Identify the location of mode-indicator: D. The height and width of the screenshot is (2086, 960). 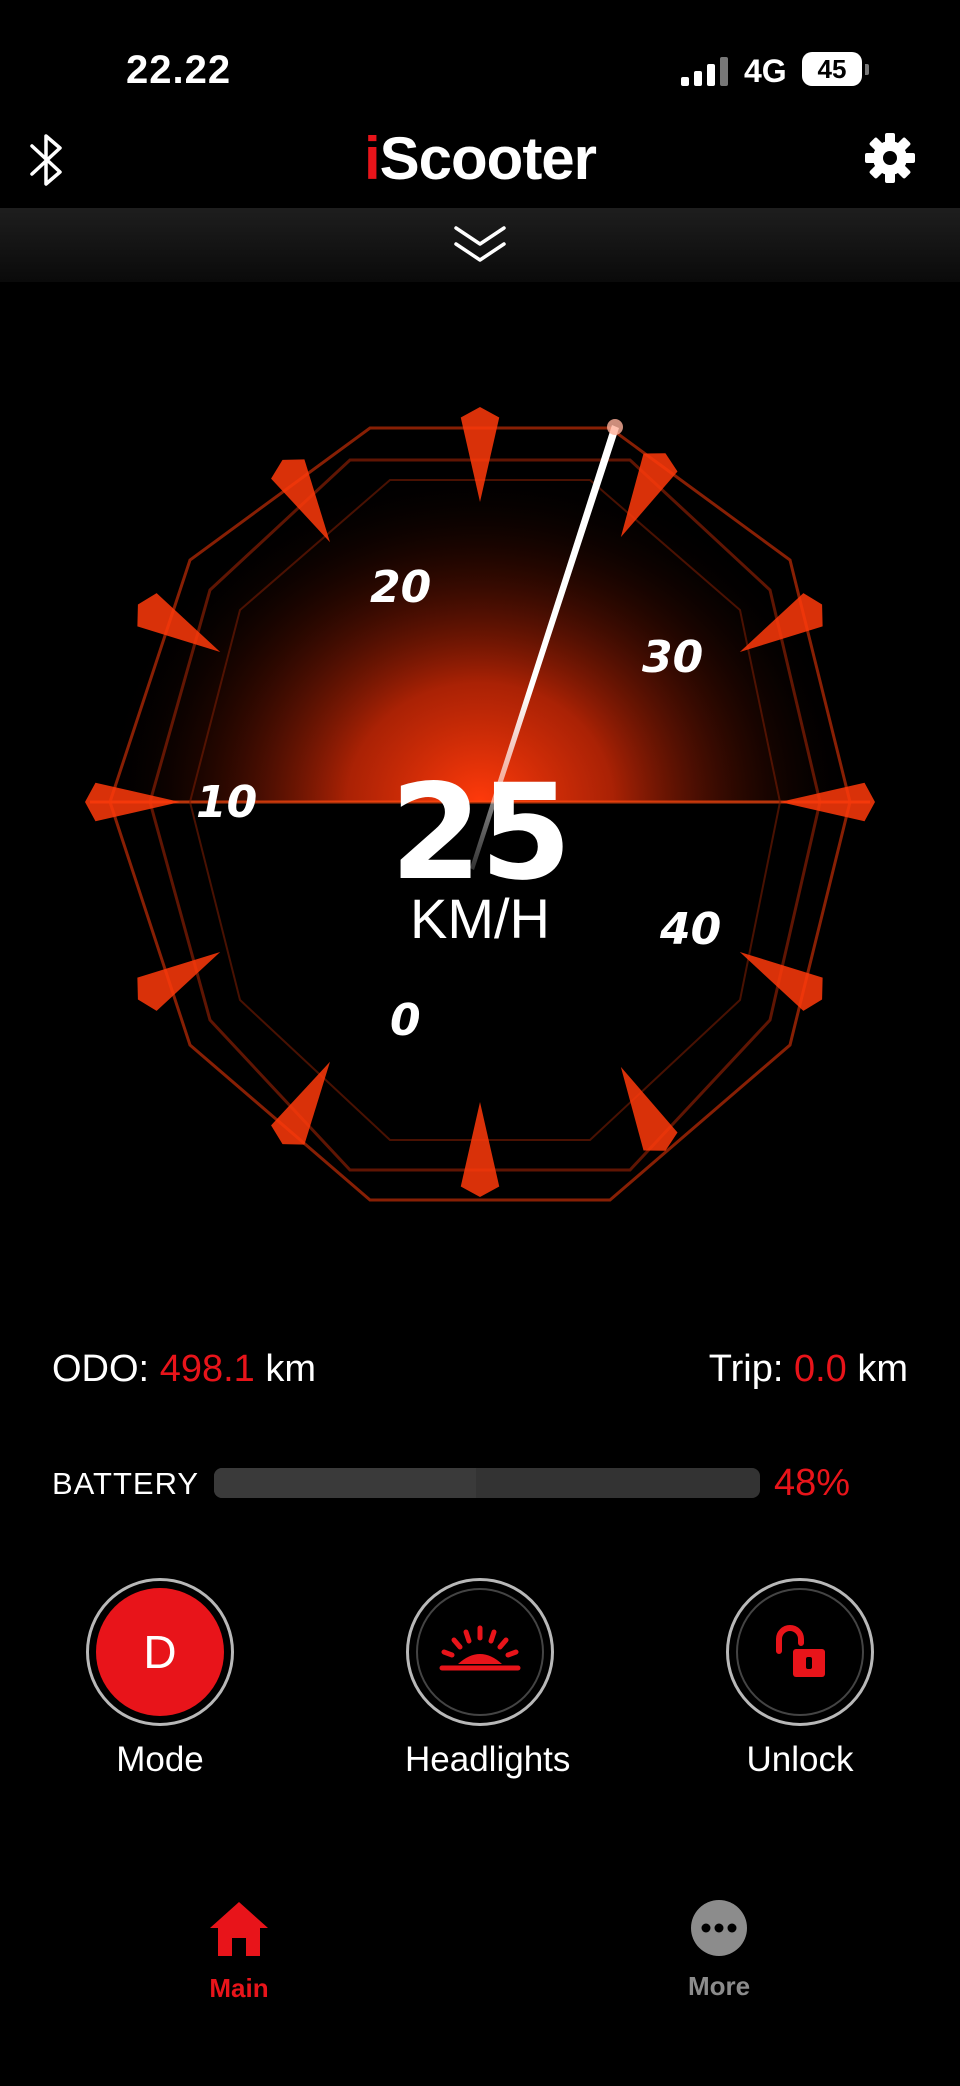
(160, 1652).